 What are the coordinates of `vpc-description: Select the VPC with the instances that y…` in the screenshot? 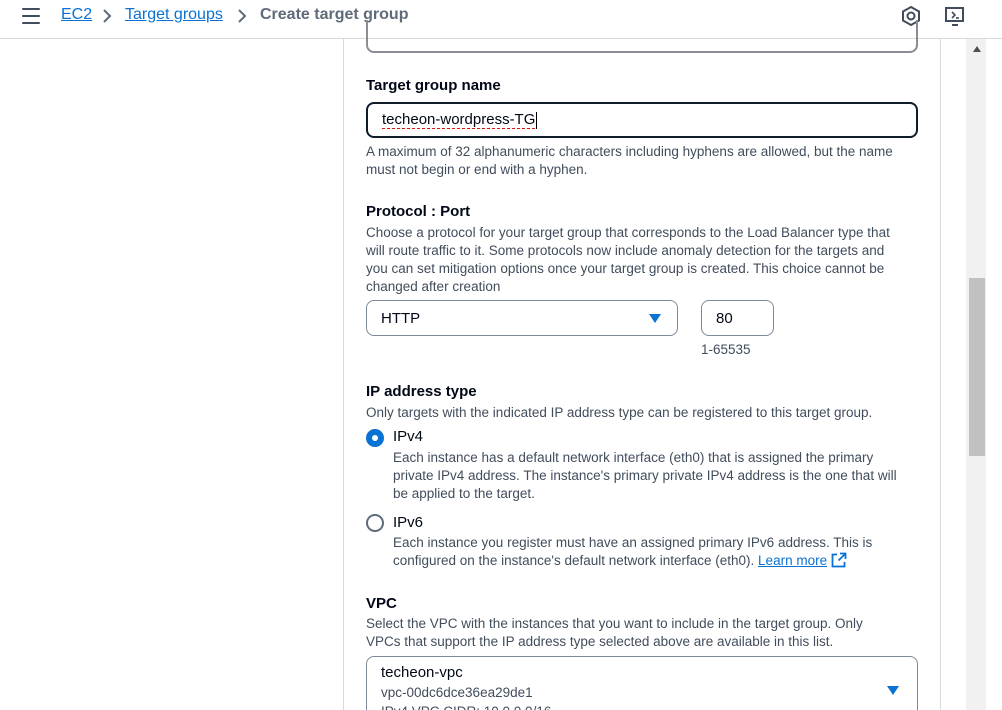 It's located at (614, 633).